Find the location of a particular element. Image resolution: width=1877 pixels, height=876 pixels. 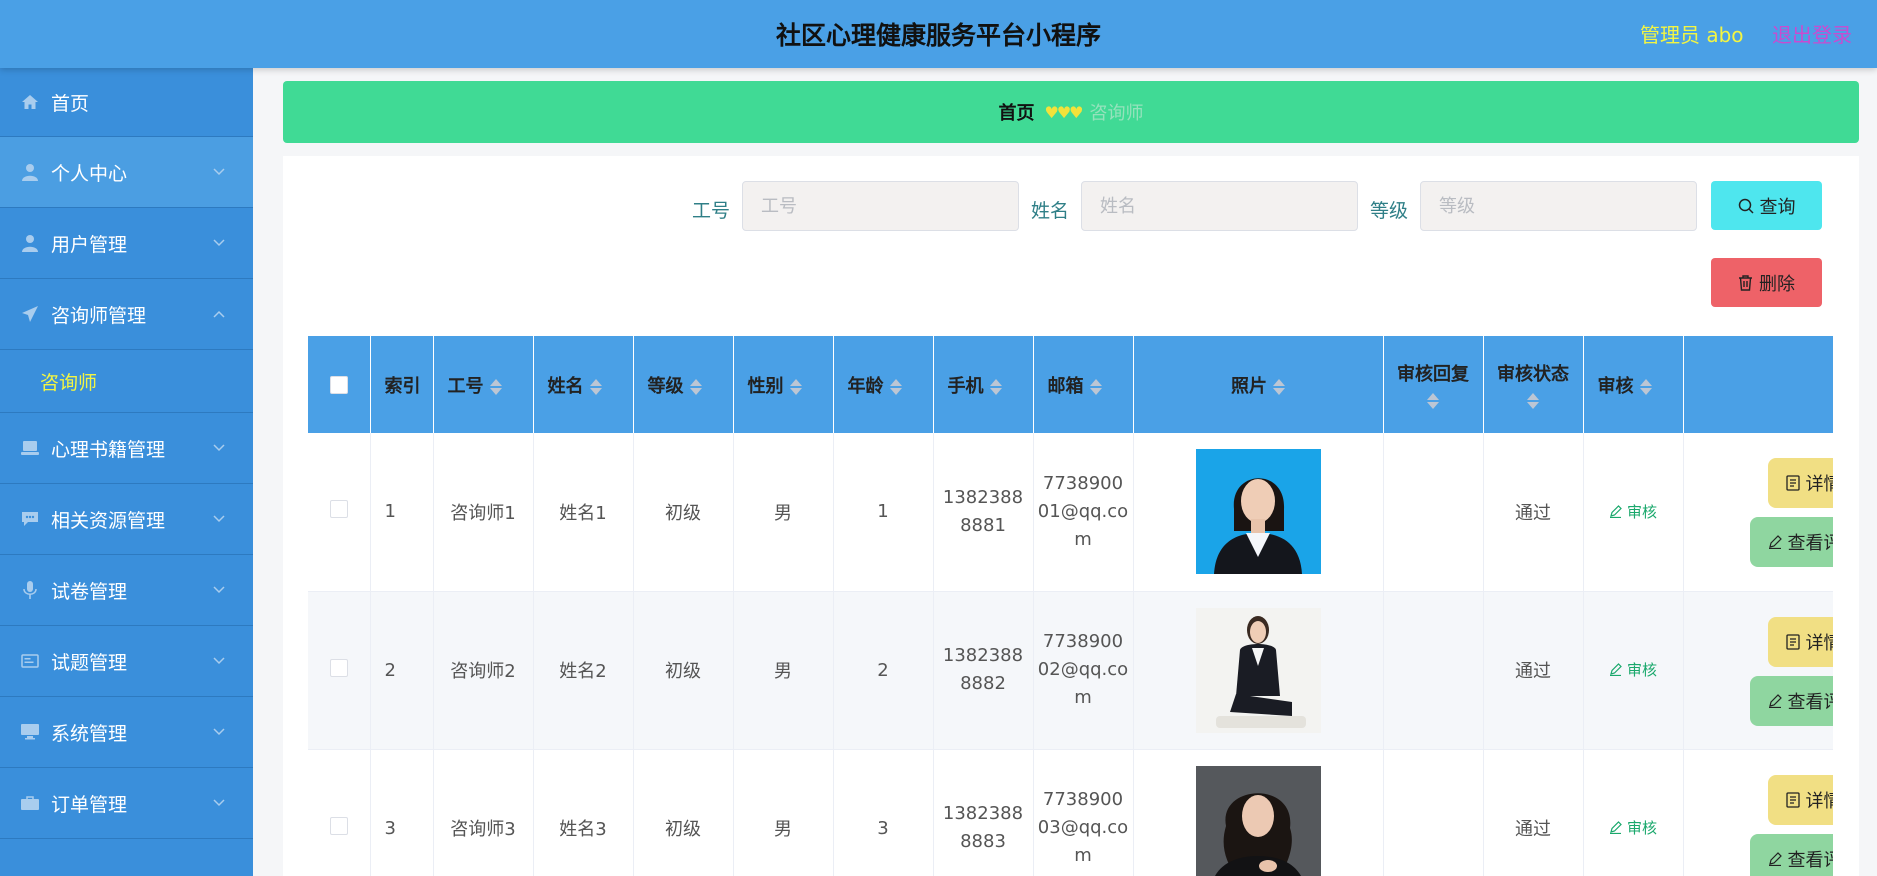

logout-link: 退出登录 is located at coordinates (1812, 33).